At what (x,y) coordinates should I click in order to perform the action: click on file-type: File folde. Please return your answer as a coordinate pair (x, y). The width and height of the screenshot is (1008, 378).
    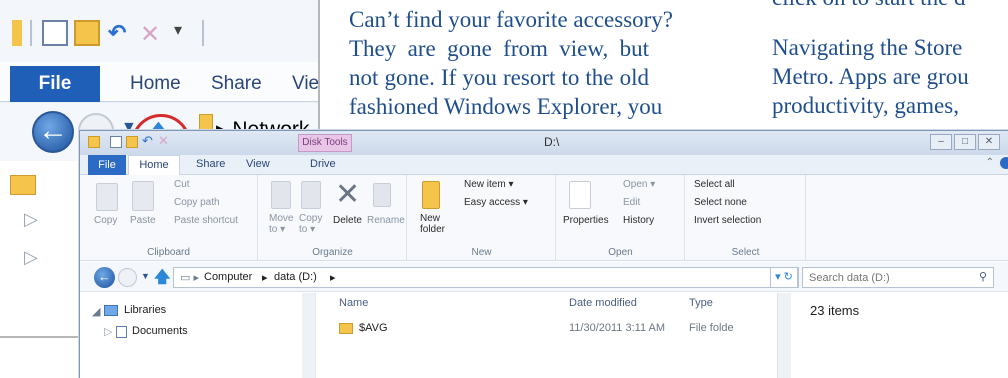
    Looking at the image, I should click on (711, 328).